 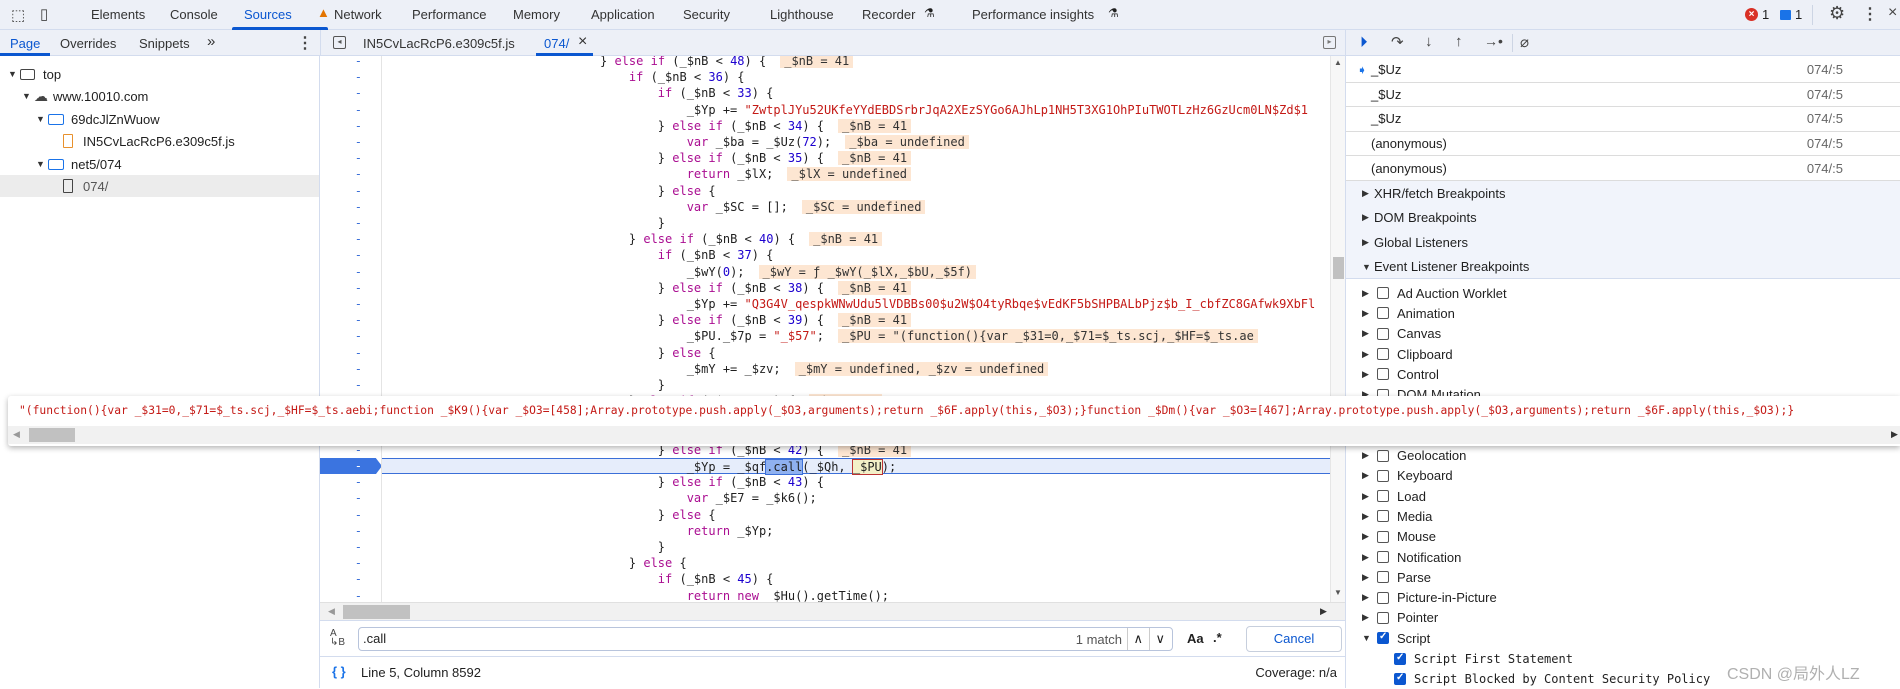 I want to click on tab-overrides: Overrides, so click(x=88, y=43).